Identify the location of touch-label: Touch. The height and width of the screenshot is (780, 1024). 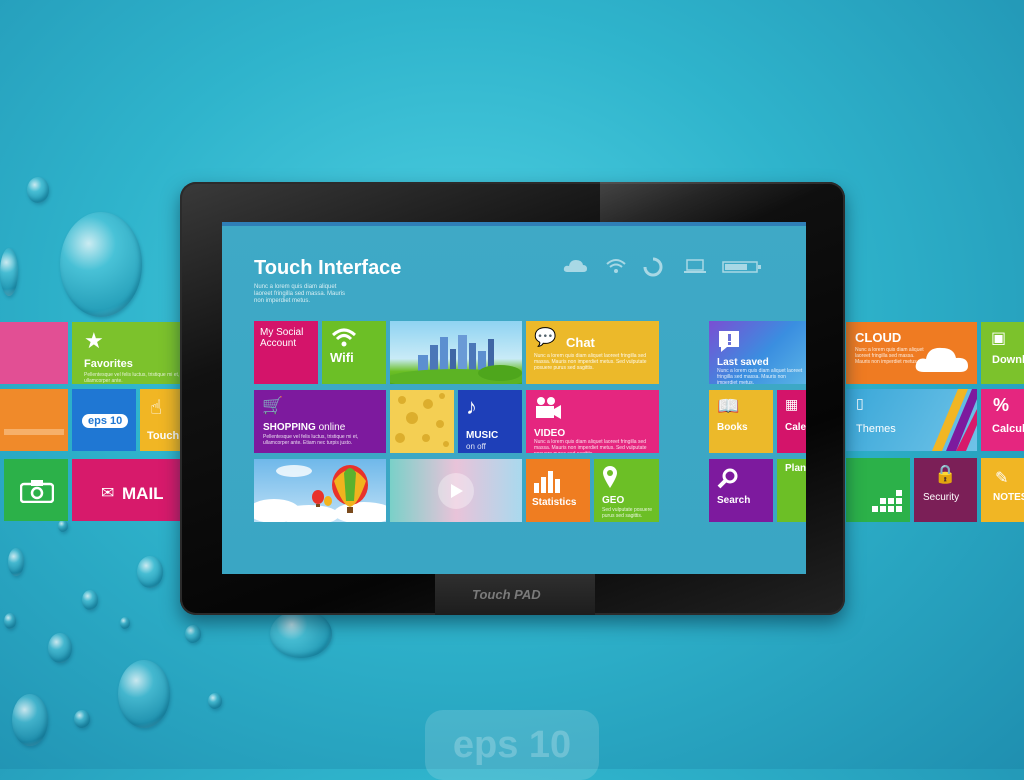
(163, 436).